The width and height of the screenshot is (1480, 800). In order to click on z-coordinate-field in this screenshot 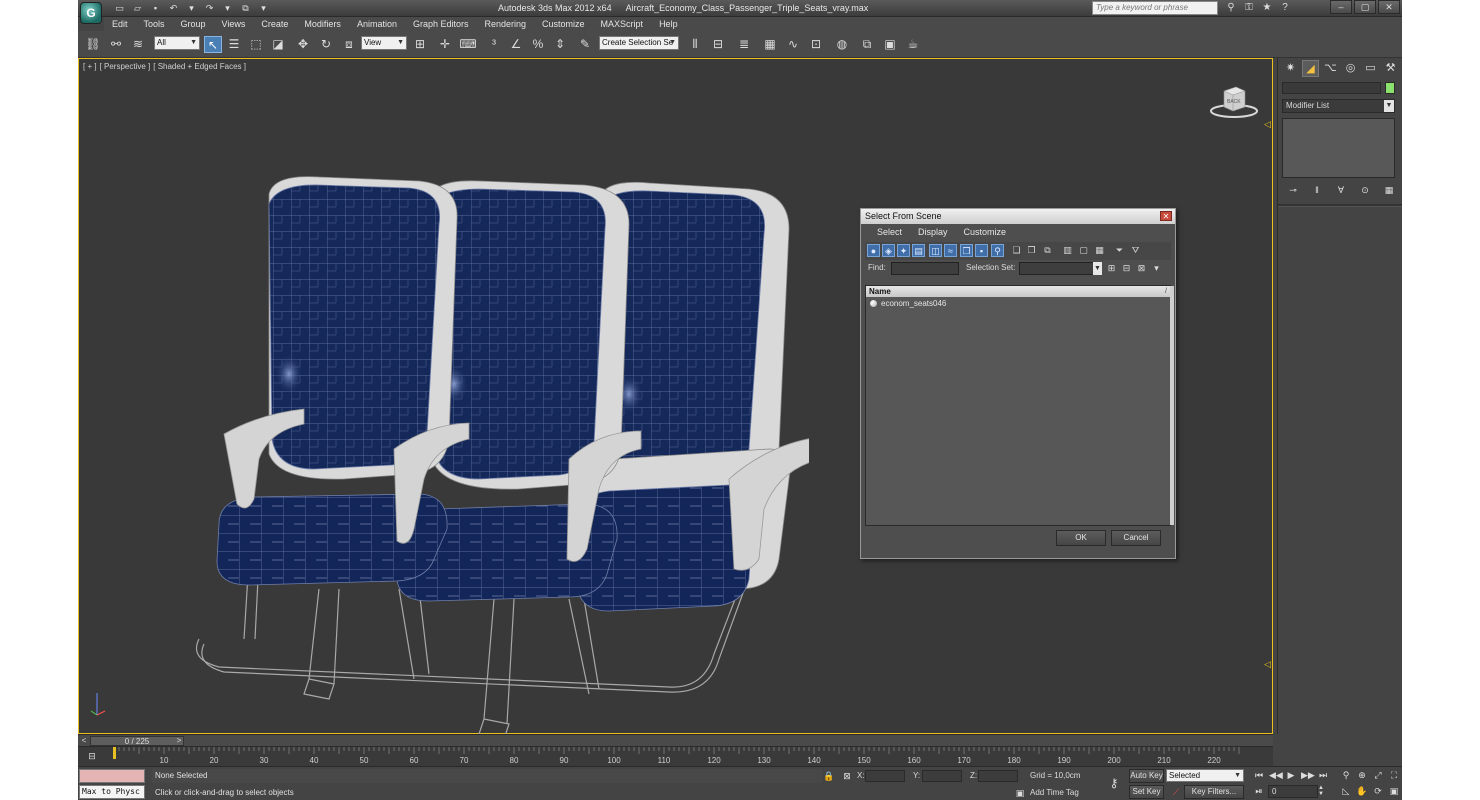, I will do `click(998, 776)`.